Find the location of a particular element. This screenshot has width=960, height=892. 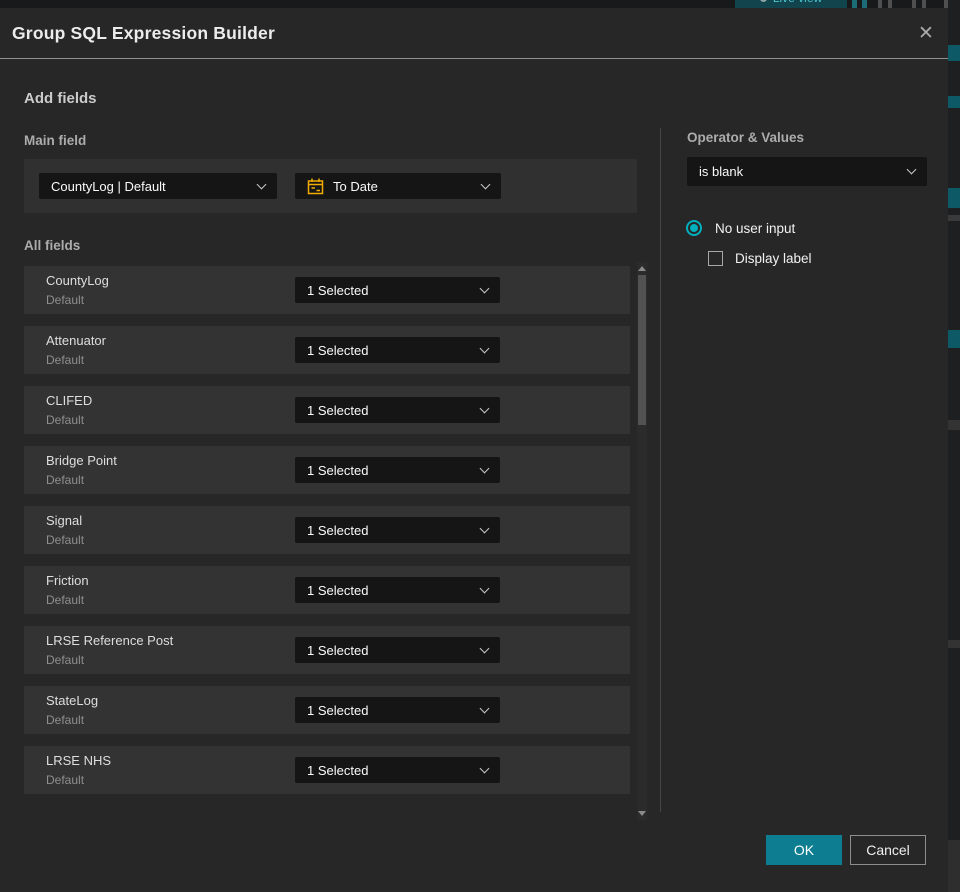

no-user-input-option: No user input is located at coordinates (740, 228).